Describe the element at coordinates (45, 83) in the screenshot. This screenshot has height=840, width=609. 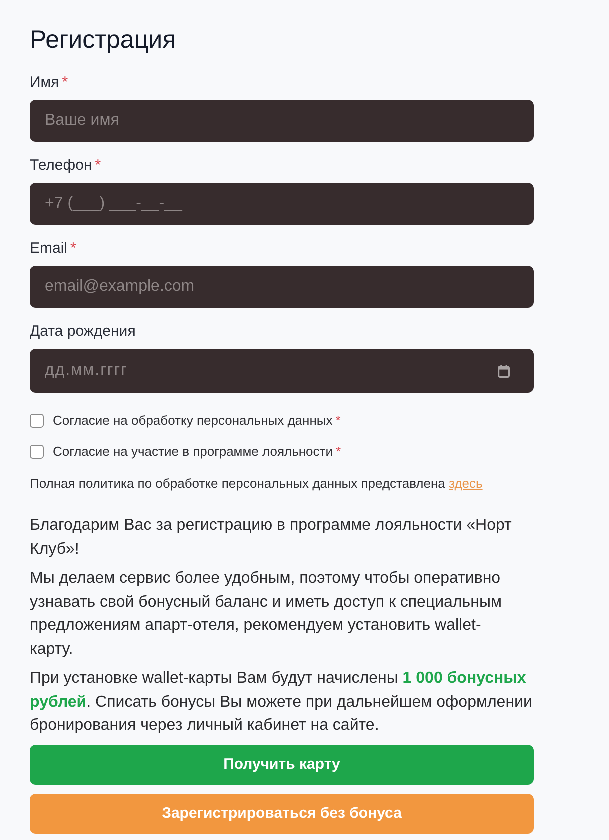
I see `field-label: Имя` at that location.